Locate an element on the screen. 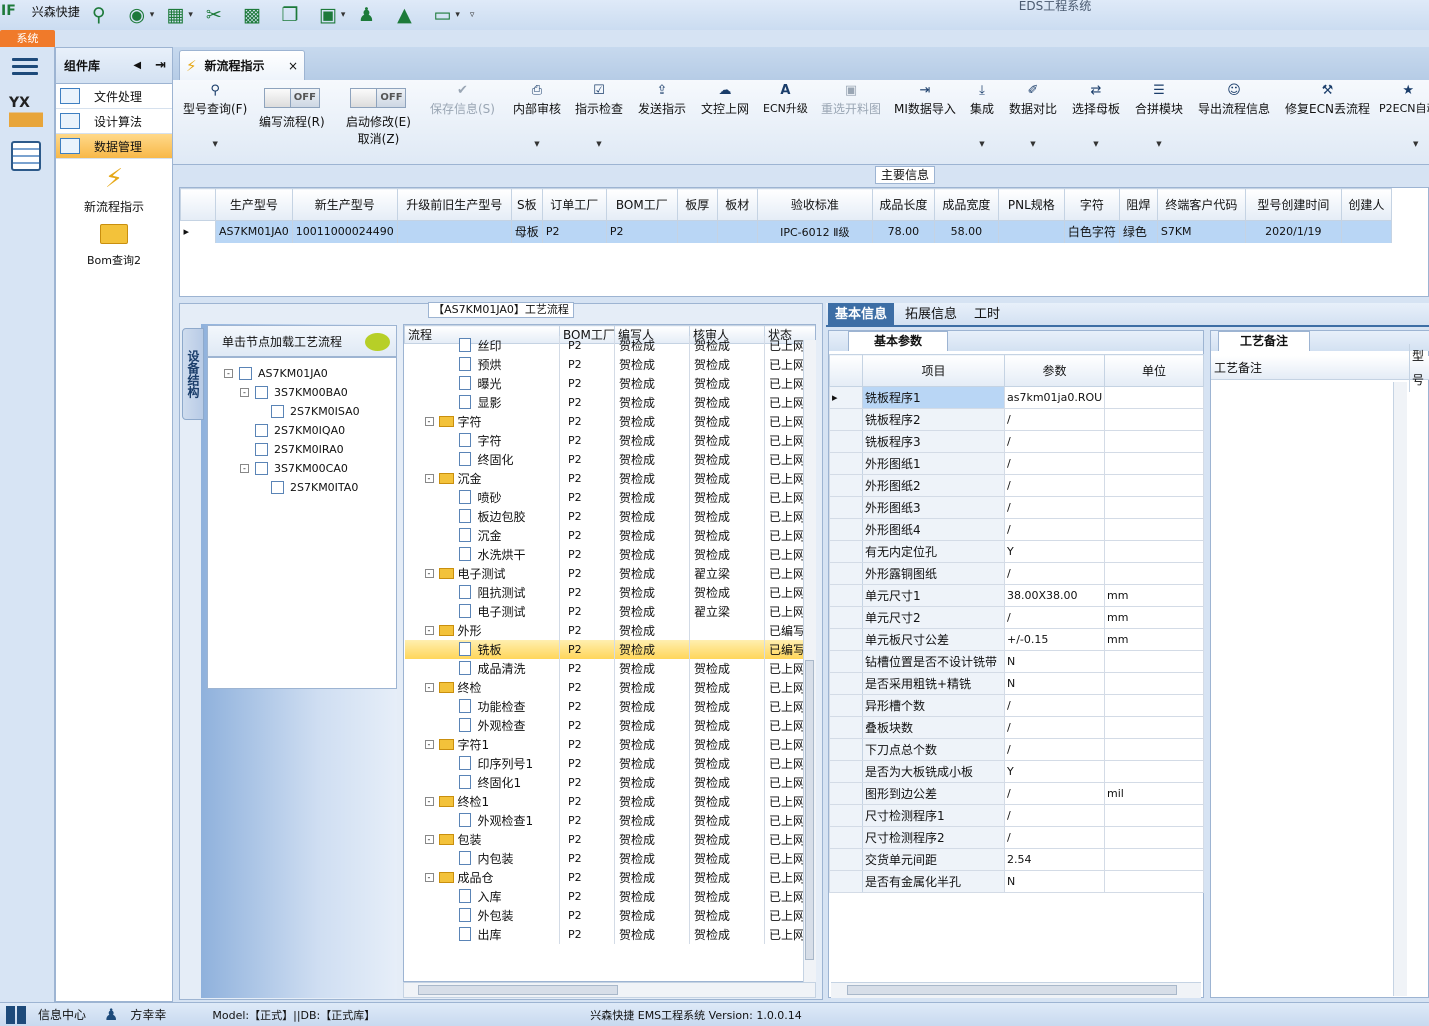 This screenshot has width=1429, height=1026. param-row: 铣板程序3/ is located at coordinates (1016, 441).